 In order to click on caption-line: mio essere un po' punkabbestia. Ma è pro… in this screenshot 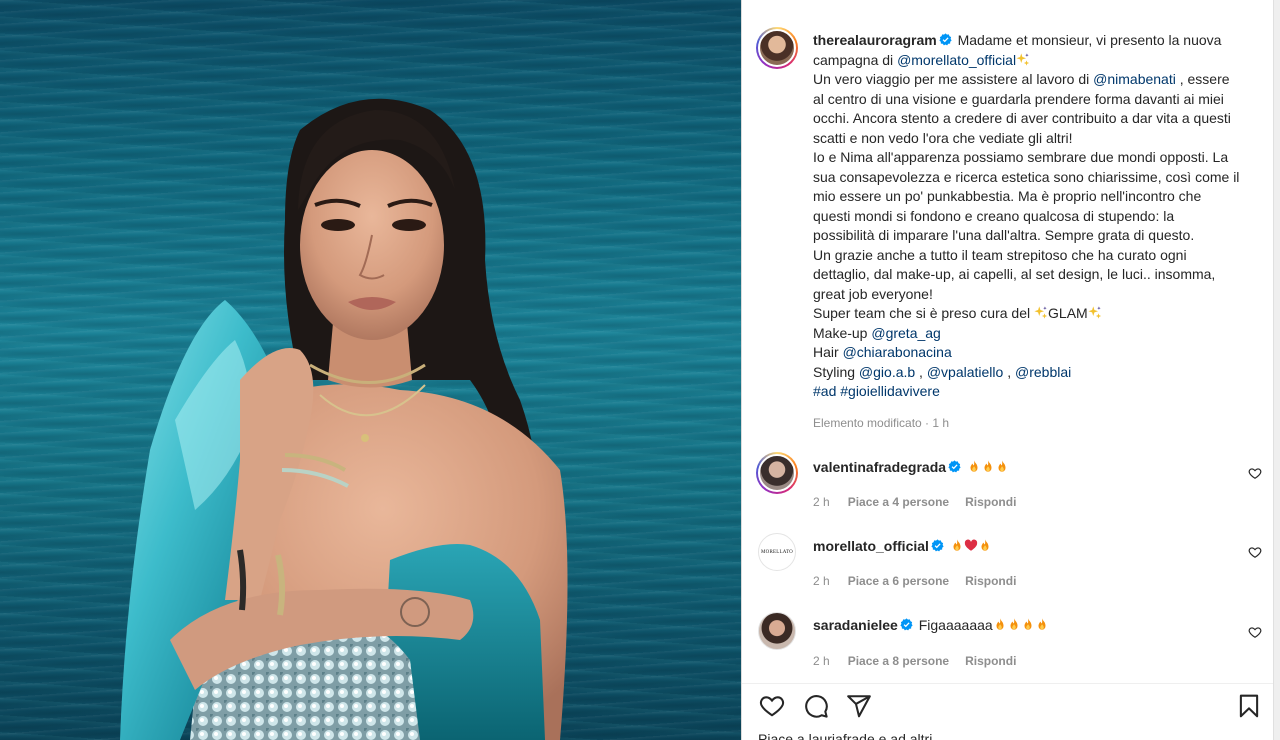, I will do `click(1038, 197)`.